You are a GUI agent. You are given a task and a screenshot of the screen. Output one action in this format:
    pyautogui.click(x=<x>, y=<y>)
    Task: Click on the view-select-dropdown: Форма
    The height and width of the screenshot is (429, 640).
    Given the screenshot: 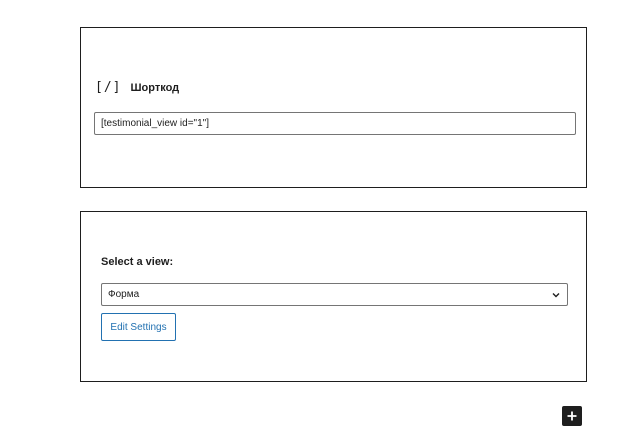 What is the action you would take?
    pyautogui.click(x=334, y=294)
    